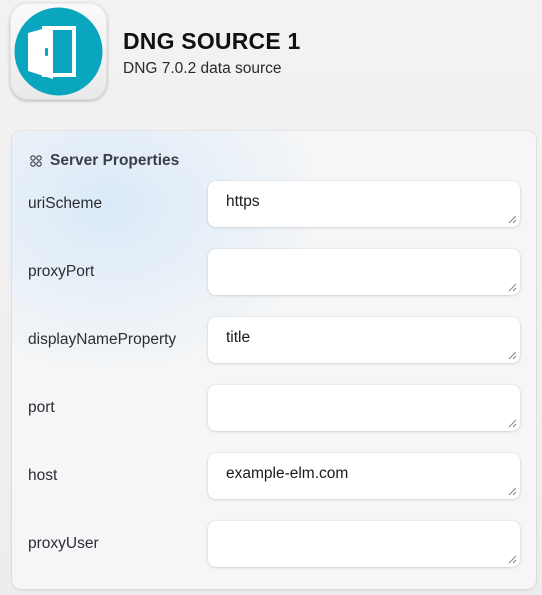  What do you see at coordinates (36, 161) in the screenshot?
I see `grid-icon` at bounding box center [36, 161].